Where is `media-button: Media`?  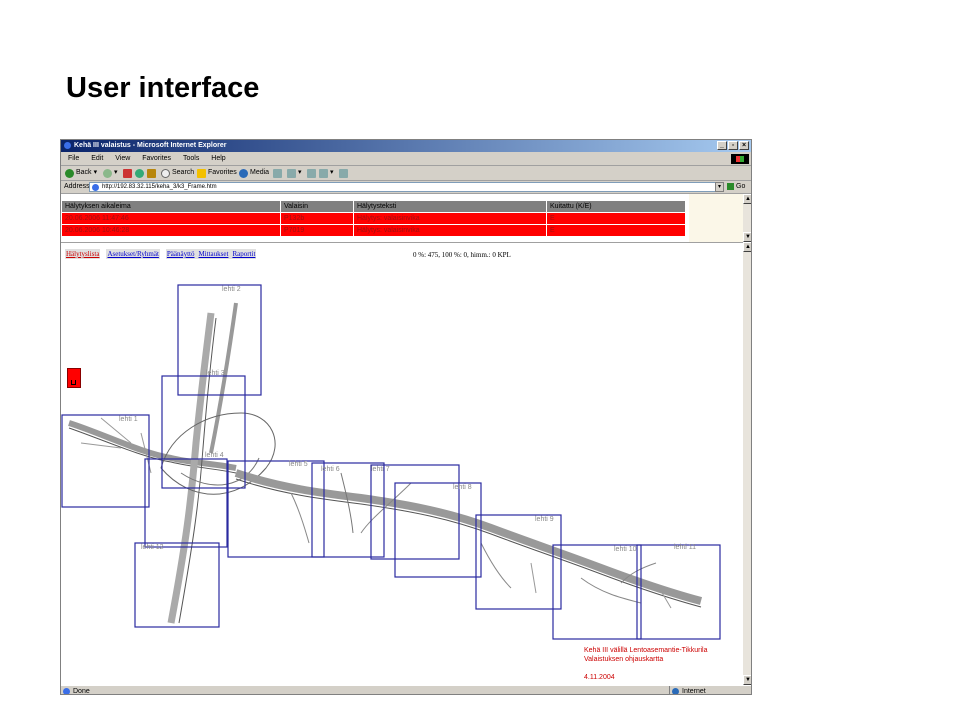
media-button: Media is located at coordinates (254, 173).